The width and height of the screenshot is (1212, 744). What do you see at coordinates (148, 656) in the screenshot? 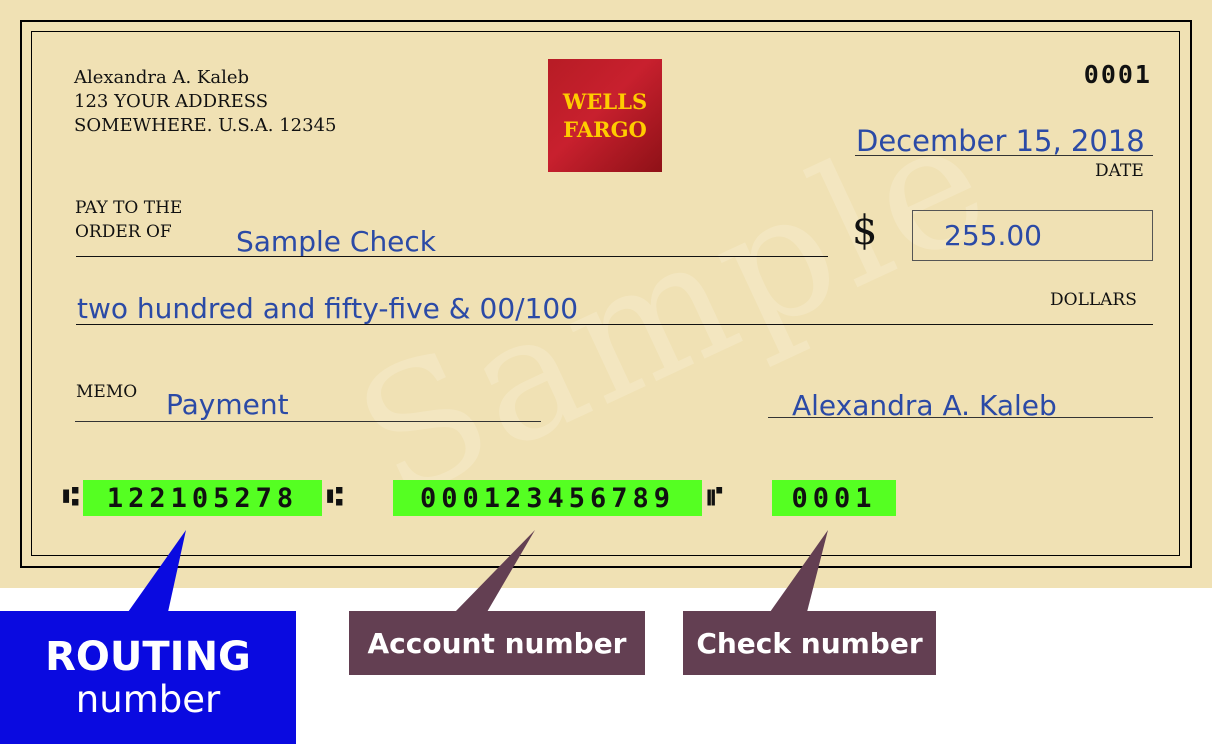
I see `routing-callout-title: ROUTING` at bounding box center [148, 656].